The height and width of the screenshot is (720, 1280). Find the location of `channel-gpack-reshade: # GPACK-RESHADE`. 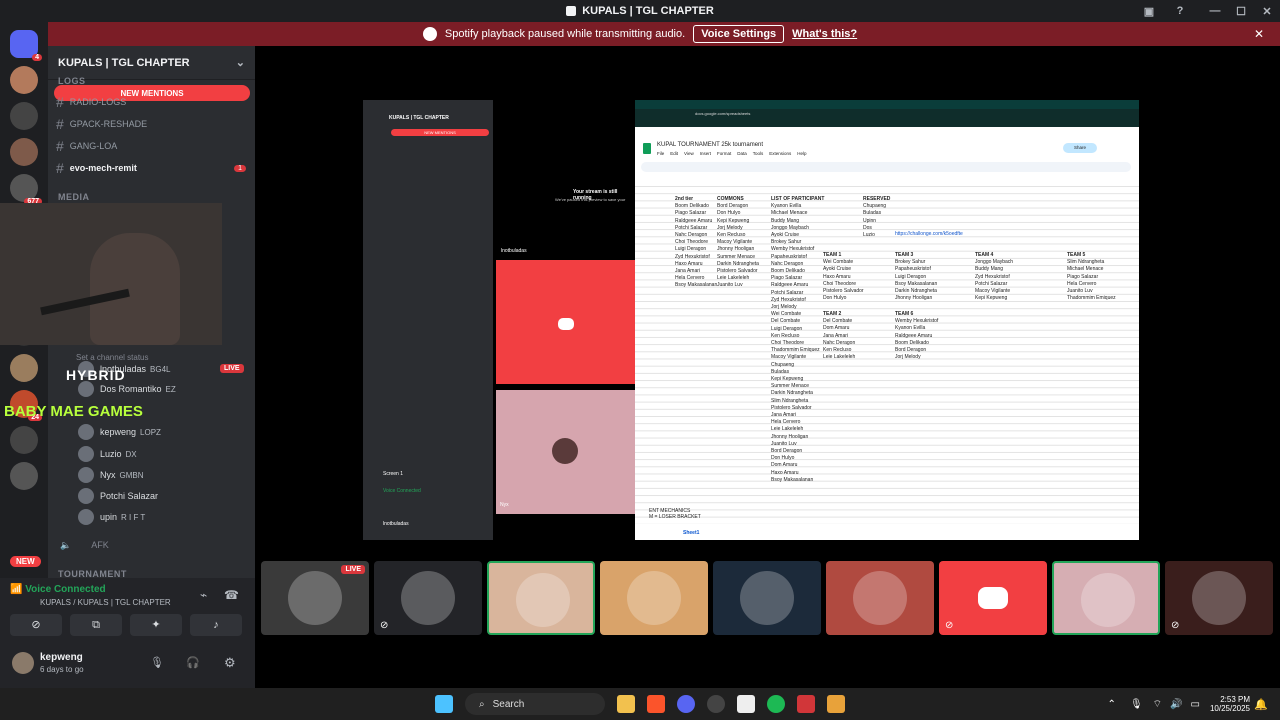

channel-gpack-reshade: # GPACK-RESHADE is located at coordinates (151, 124).